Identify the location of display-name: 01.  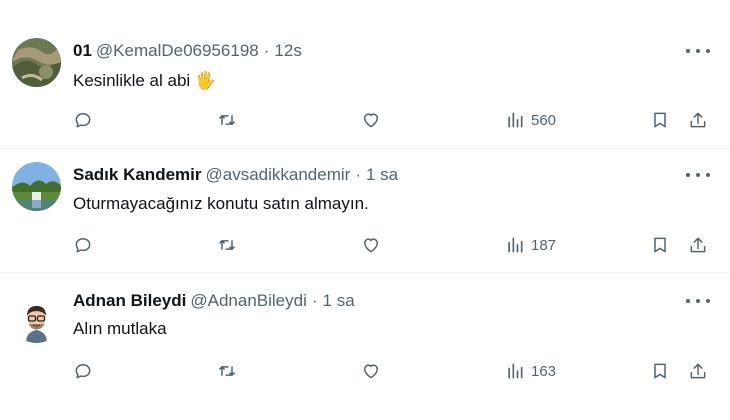
(82, 50).